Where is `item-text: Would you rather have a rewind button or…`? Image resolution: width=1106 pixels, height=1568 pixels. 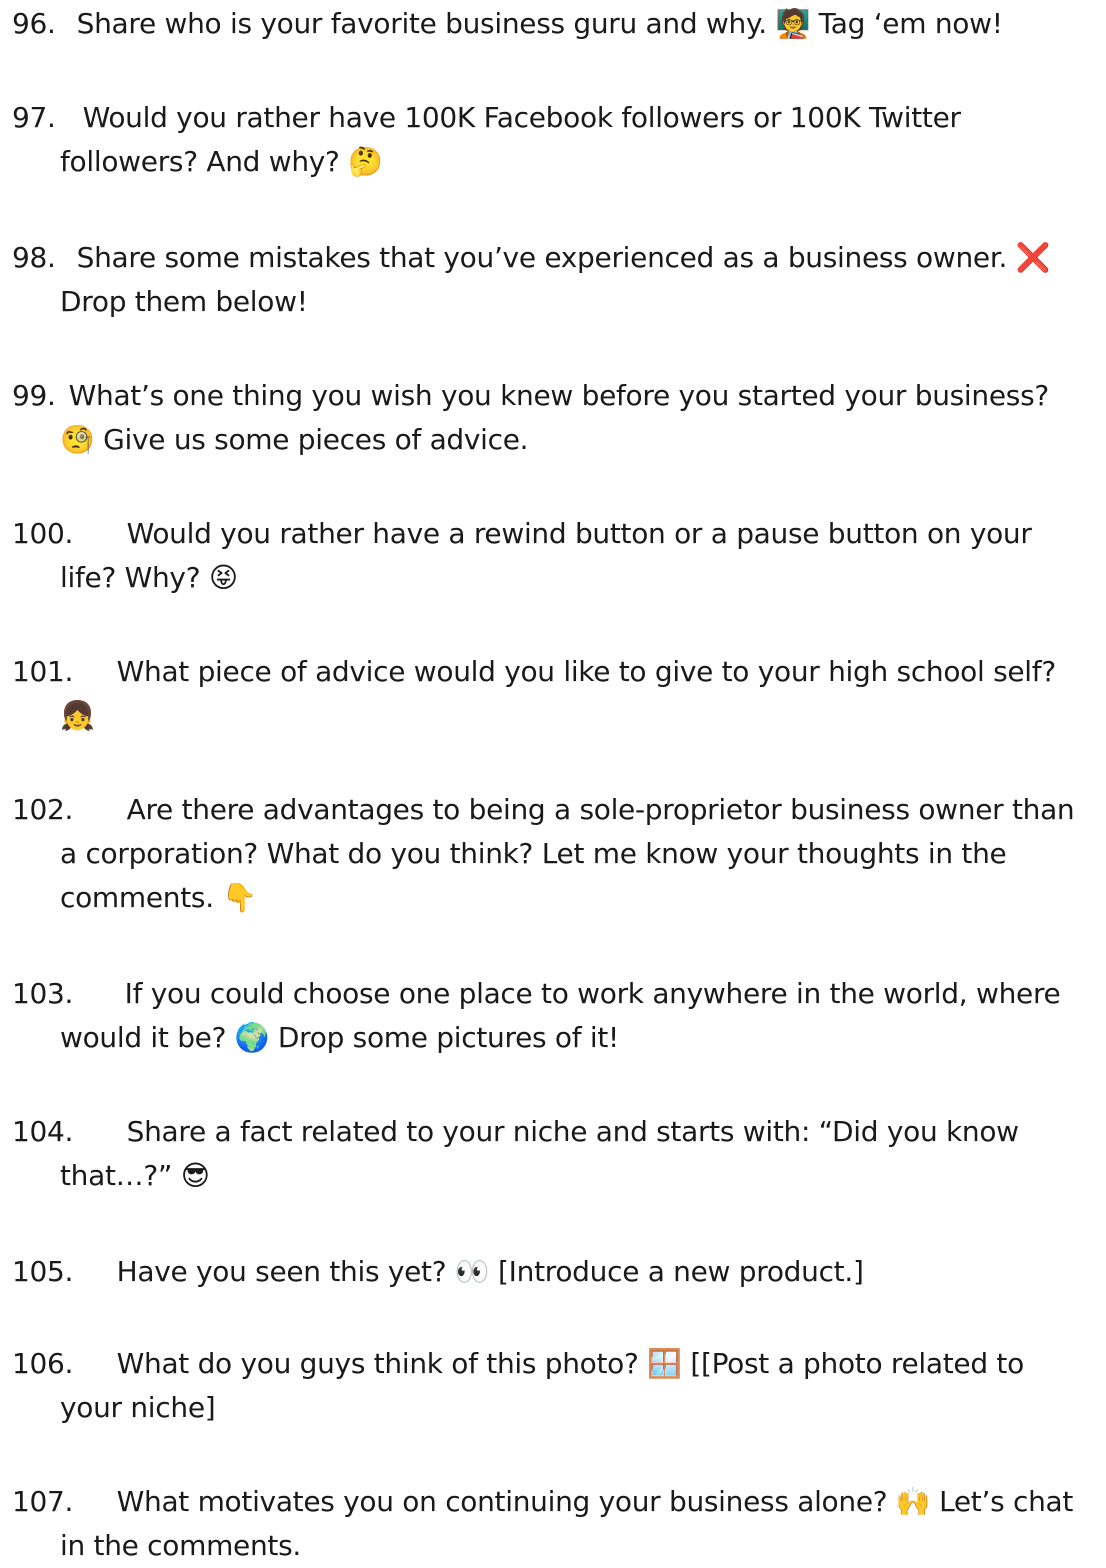 item-text: Would you rather have a rewind button or… is located at coordinates (579, 533).